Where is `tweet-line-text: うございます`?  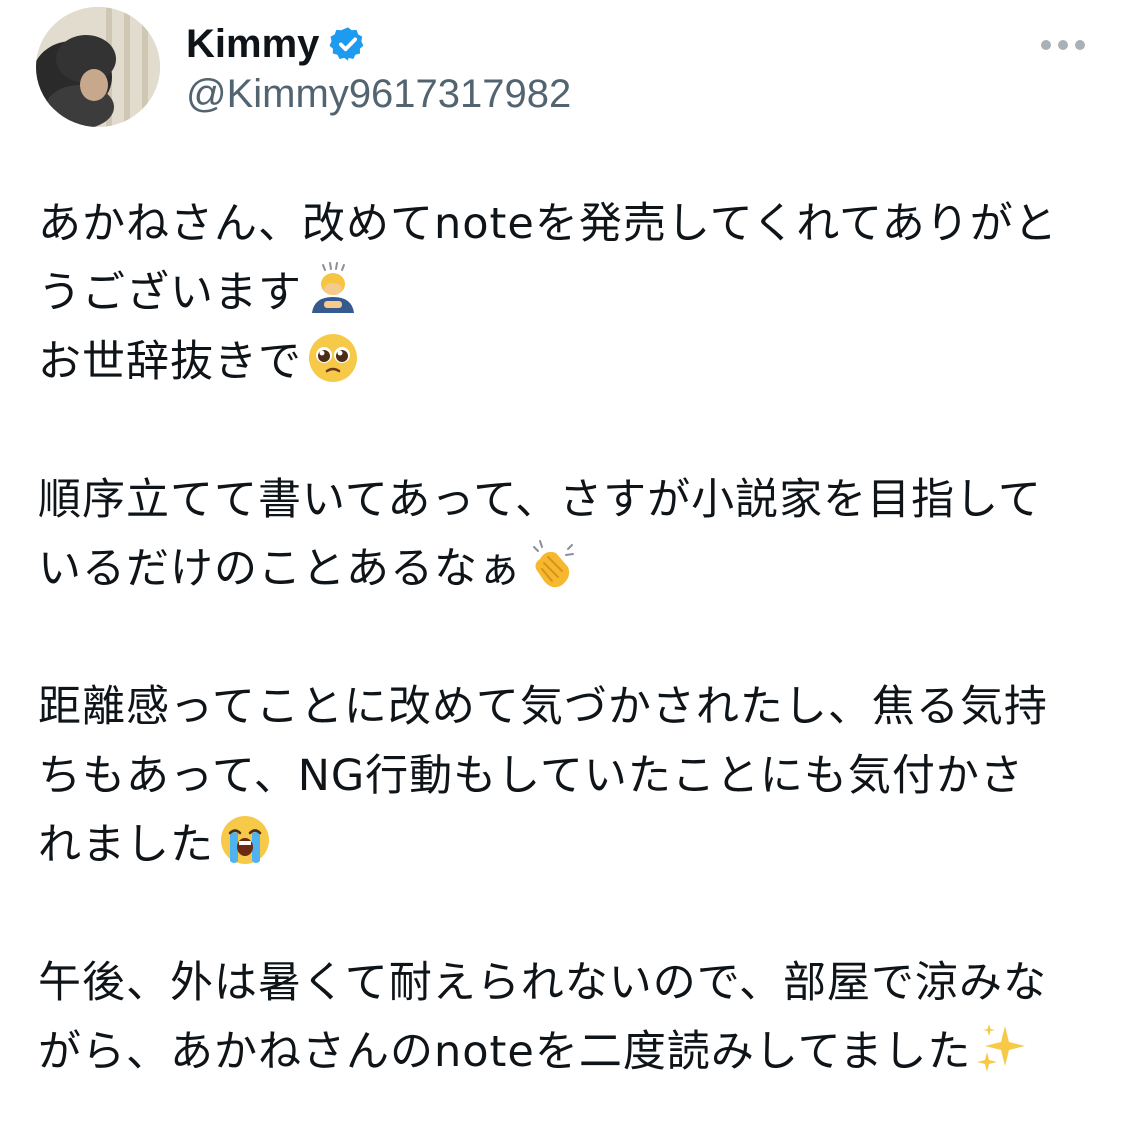
tweet-line-text: うございます is located at coordinates (170, 293).